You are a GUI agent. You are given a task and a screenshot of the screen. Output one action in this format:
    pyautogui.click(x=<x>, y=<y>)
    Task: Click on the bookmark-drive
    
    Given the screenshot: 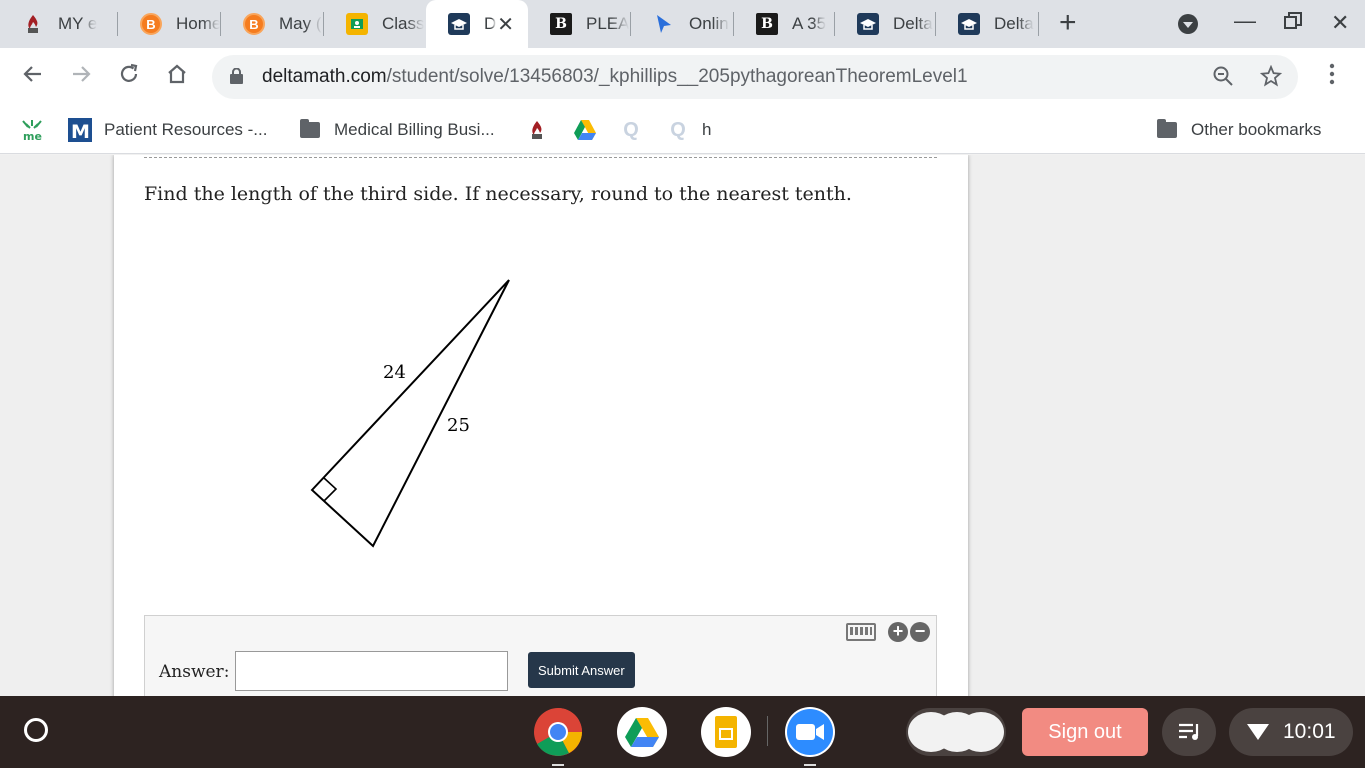 What is the action you would take?
    pyautogui.click(x=591, y=130)
    